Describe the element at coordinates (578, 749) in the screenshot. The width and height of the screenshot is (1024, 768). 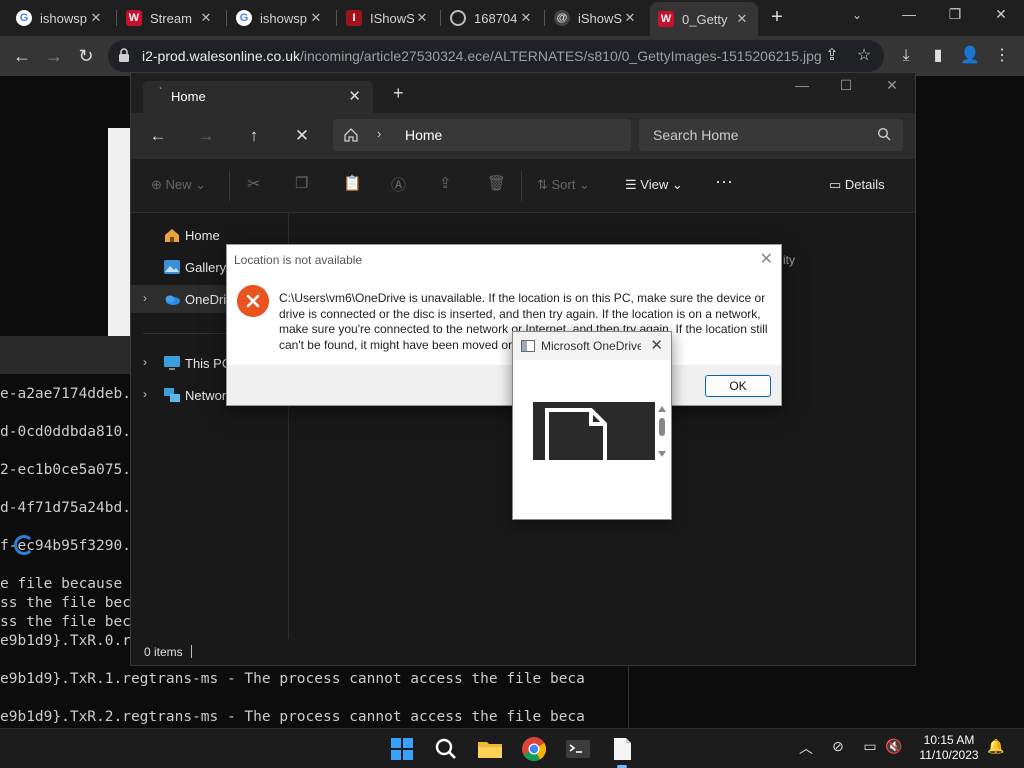
I see `terminal-icon` at that location.